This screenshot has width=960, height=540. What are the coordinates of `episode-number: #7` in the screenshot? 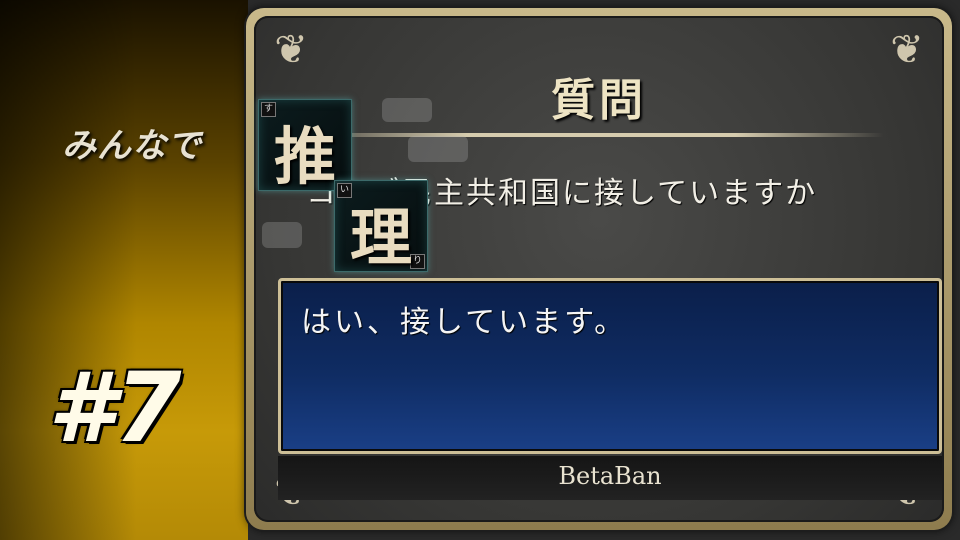 It's located at (115, 408).